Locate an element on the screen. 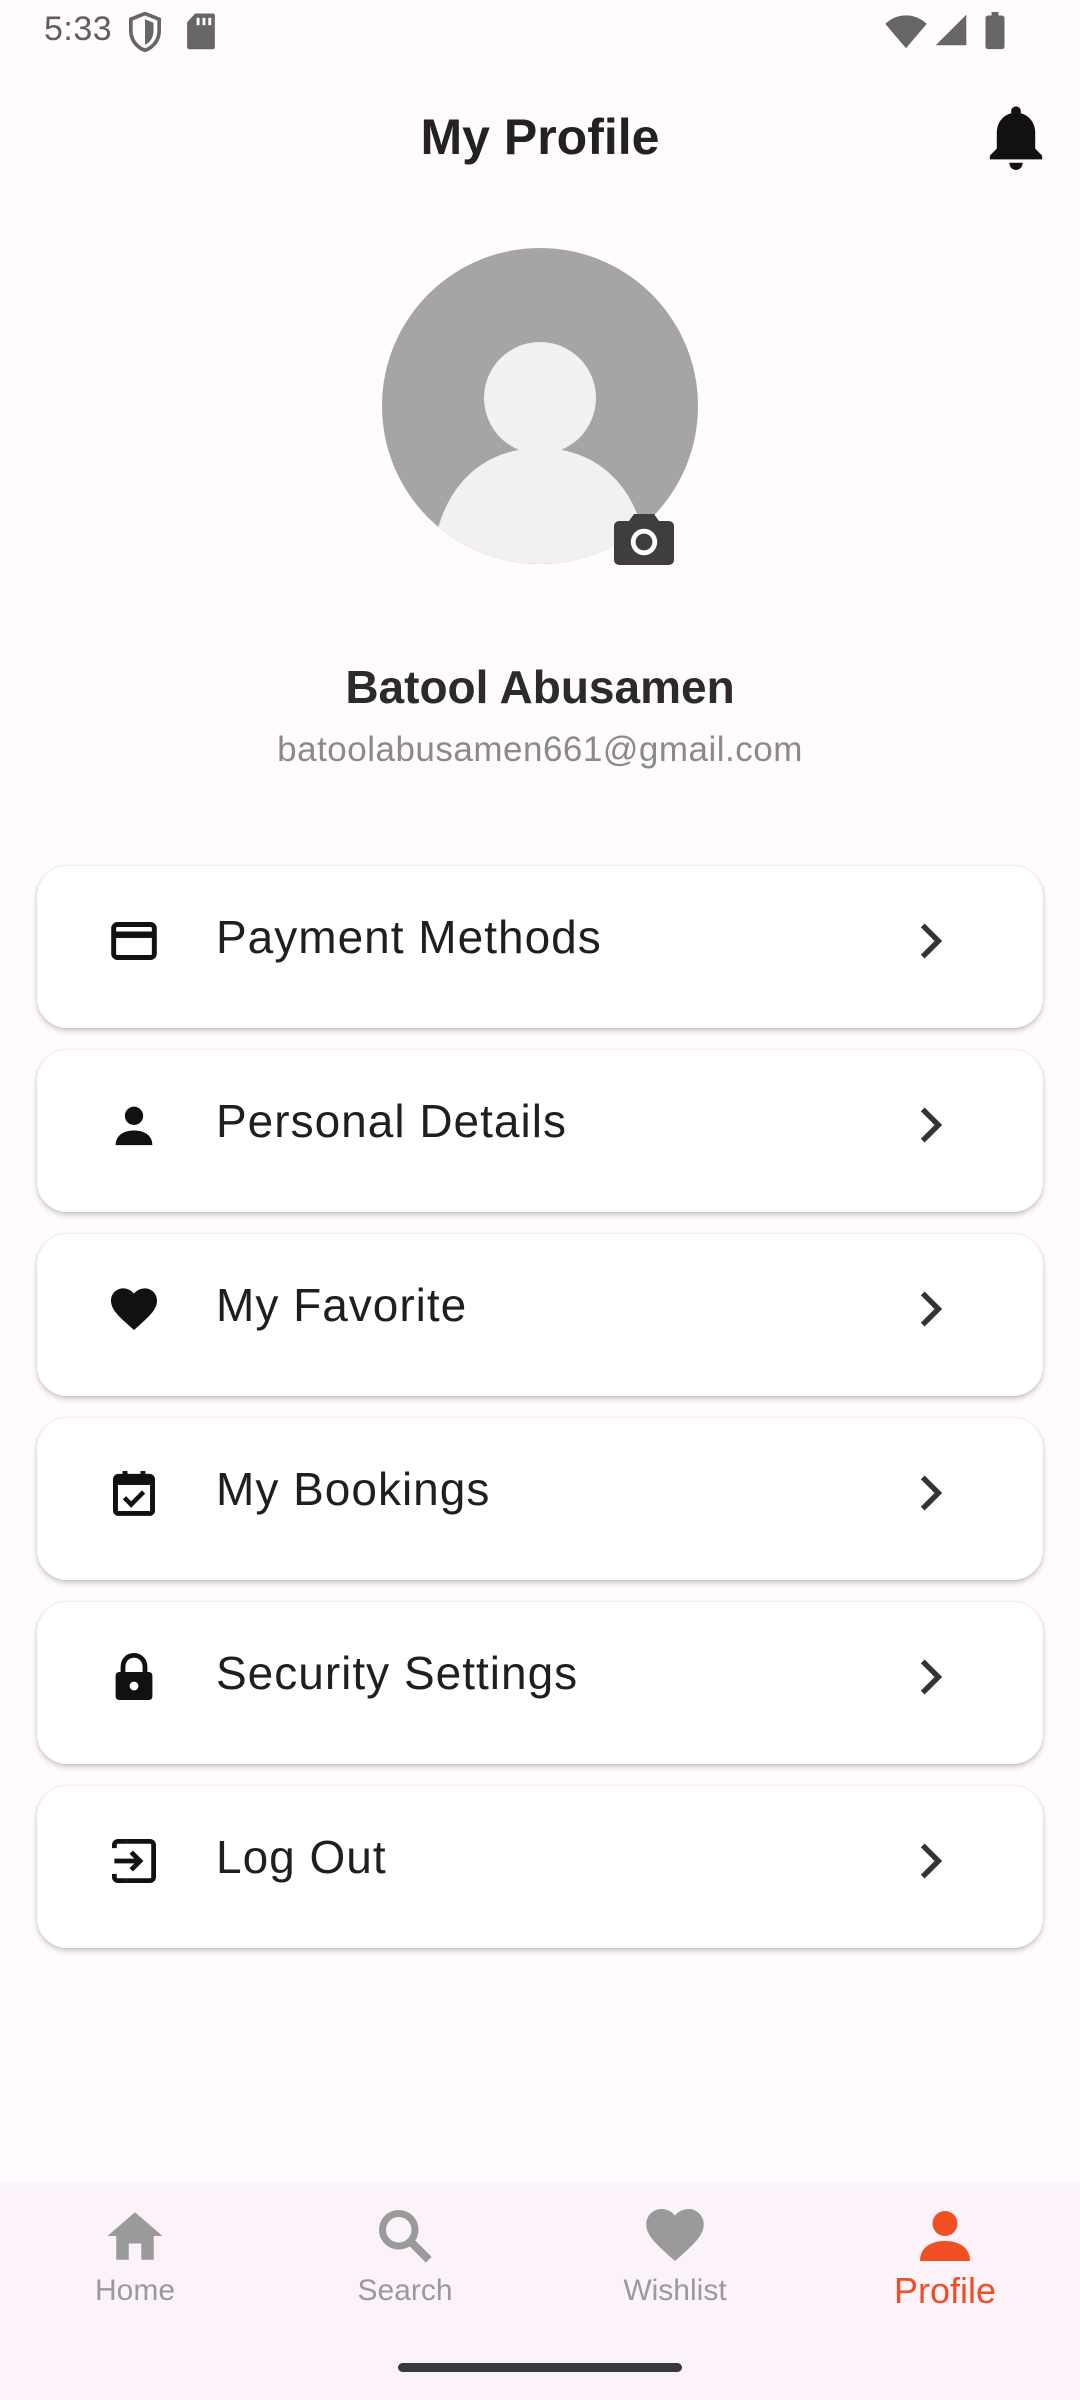 The width and height of the screenshot is (1080, 2400). battery-icon is located at coordinates (995, 33).